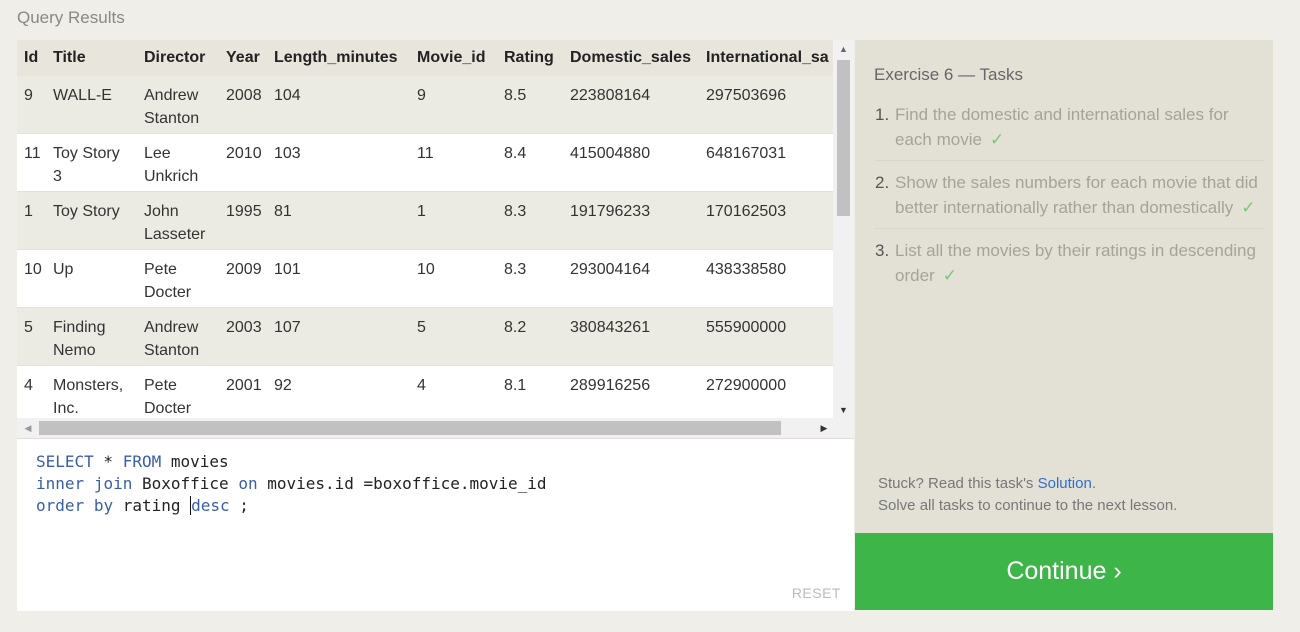 This screenshot has width=1300, height=632. What do you see at coordinates (454, 220) in the screenshot?
I see `table-cell: 1` at bounding box center [454, 220].